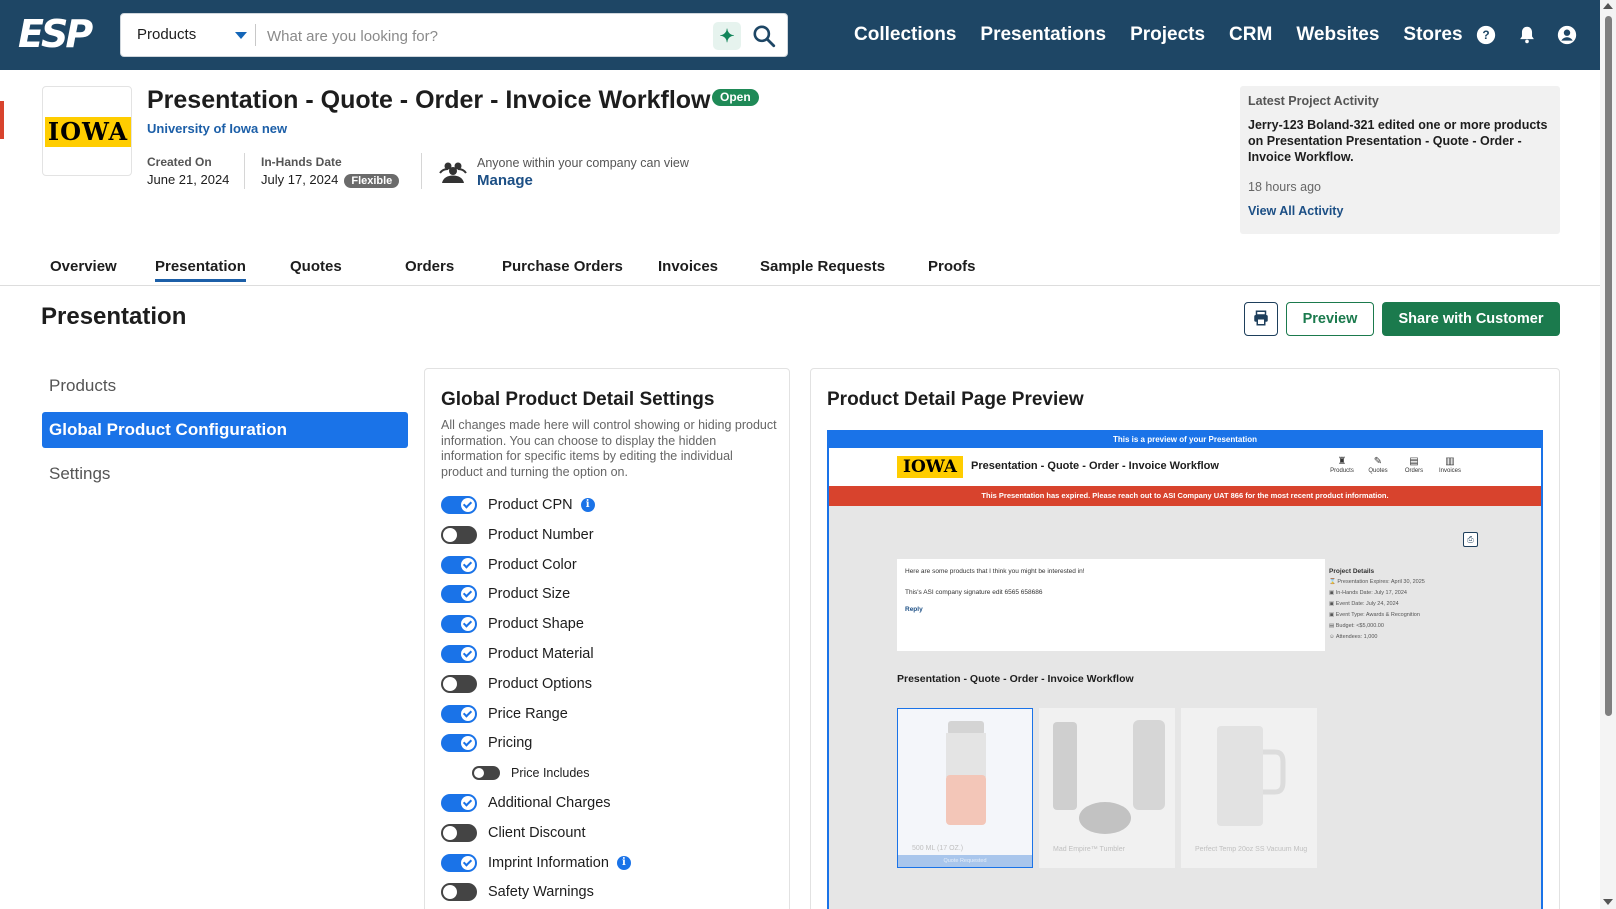  I want to click on created-on: Created On June 21, 2024, so click(188, 171).